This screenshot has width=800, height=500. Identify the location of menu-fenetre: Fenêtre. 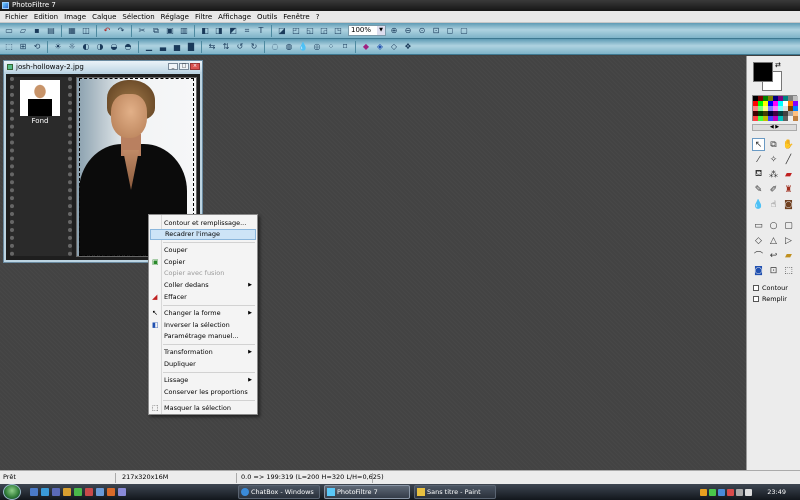
(296, 17).